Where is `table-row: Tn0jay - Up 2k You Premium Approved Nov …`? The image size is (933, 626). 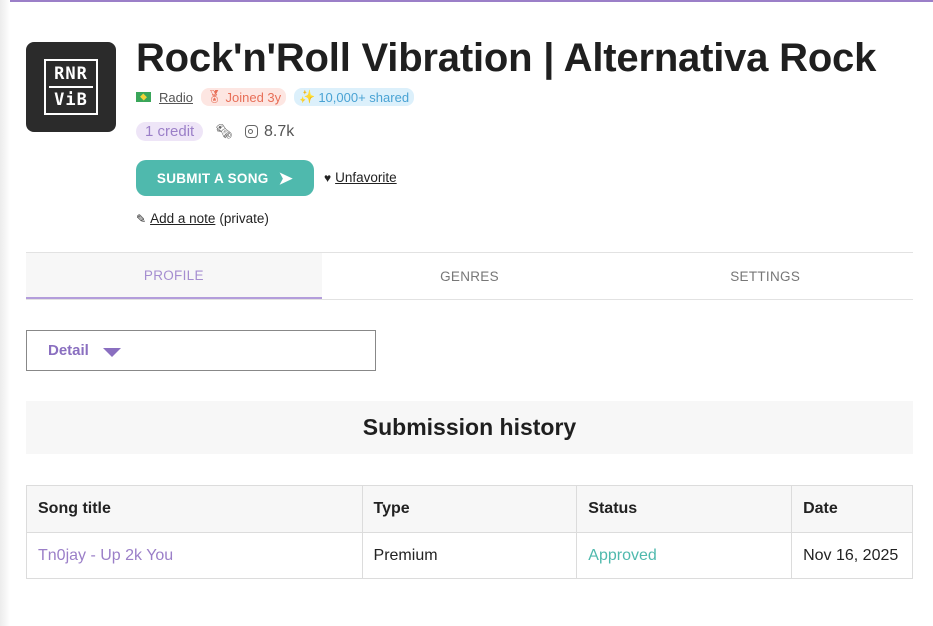 table-row: Tn0jay - Up 2k You Premium Approved Nov … is located at coordinates (469, 555).